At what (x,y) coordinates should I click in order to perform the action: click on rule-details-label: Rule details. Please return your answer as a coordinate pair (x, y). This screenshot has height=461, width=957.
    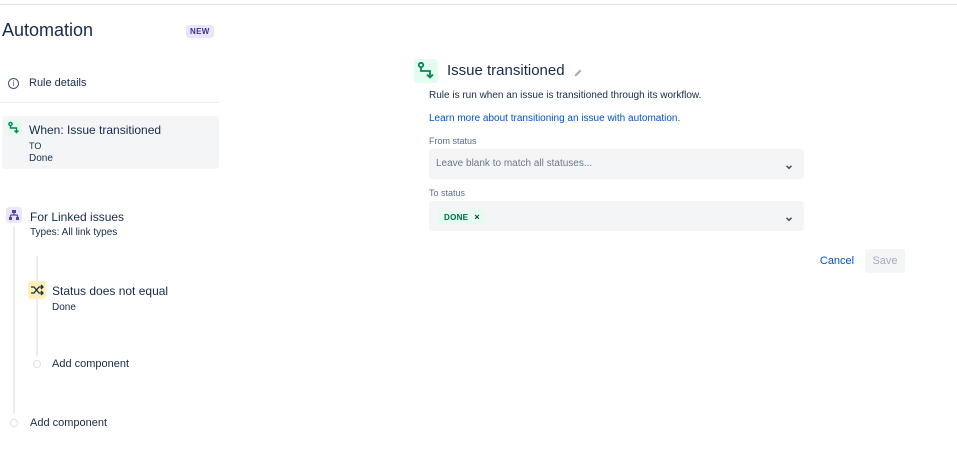
    Looking at the image, I should click on (58, 83).